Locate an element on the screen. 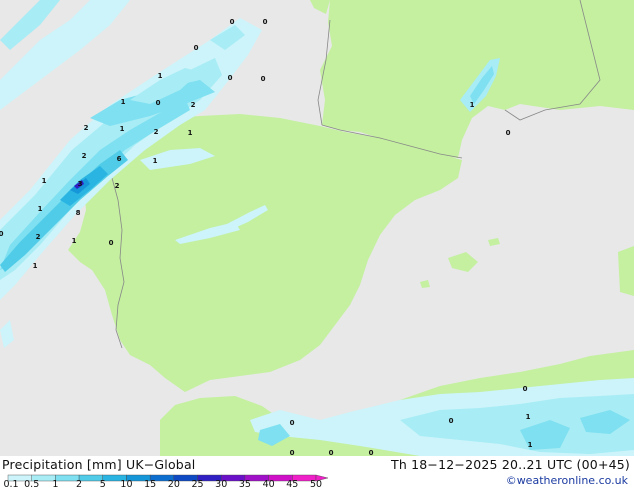  map-value-label: 6 is located at coordinates (119, 159).